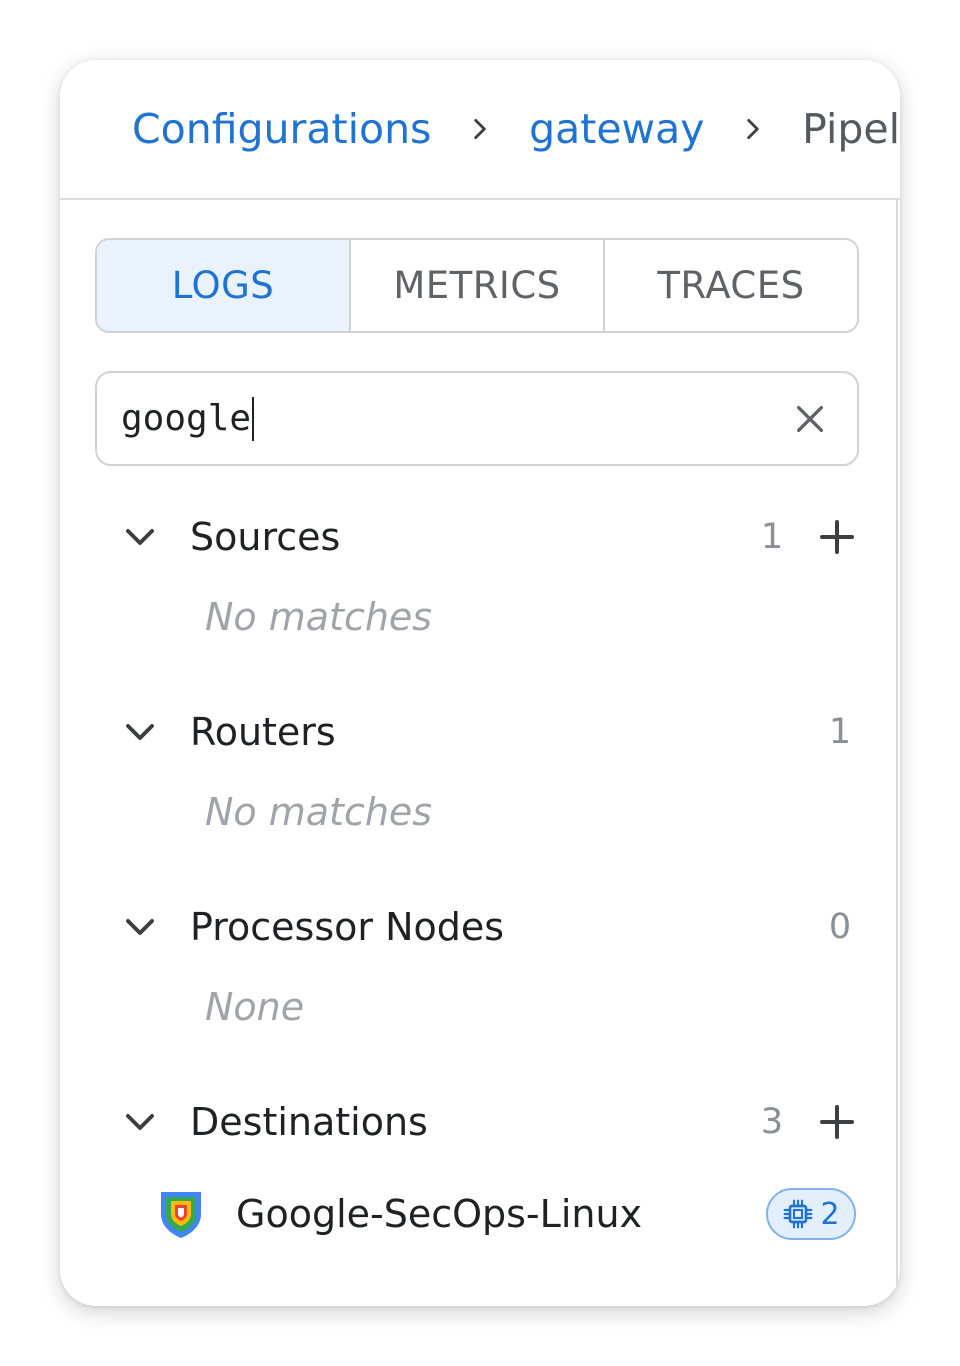 This screenshot has width=960, height=1366. What do you see at coordinates (181, 1214) in the screenshot?
I see `google-secops-shield-icon` at bounding box center [181, 1214].